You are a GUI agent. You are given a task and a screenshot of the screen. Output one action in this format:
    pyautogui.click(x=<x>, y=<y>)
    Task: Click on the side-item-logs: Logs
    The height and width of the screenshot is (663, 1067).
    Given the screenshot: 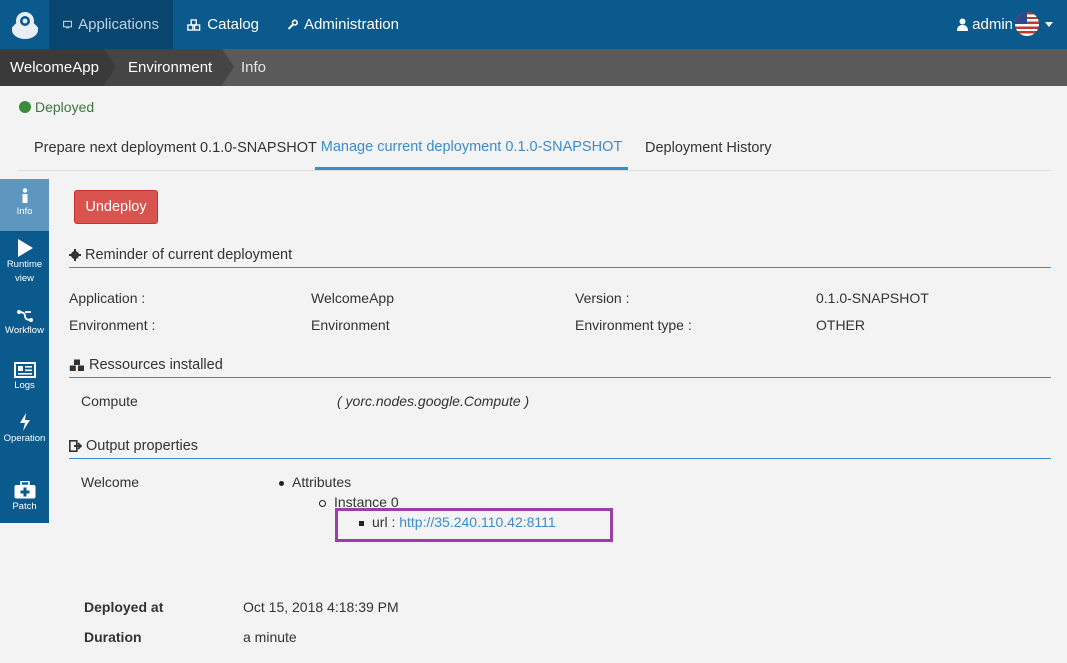 What is the action you would take?
    pyautogui.click(x=24, y=380)
    